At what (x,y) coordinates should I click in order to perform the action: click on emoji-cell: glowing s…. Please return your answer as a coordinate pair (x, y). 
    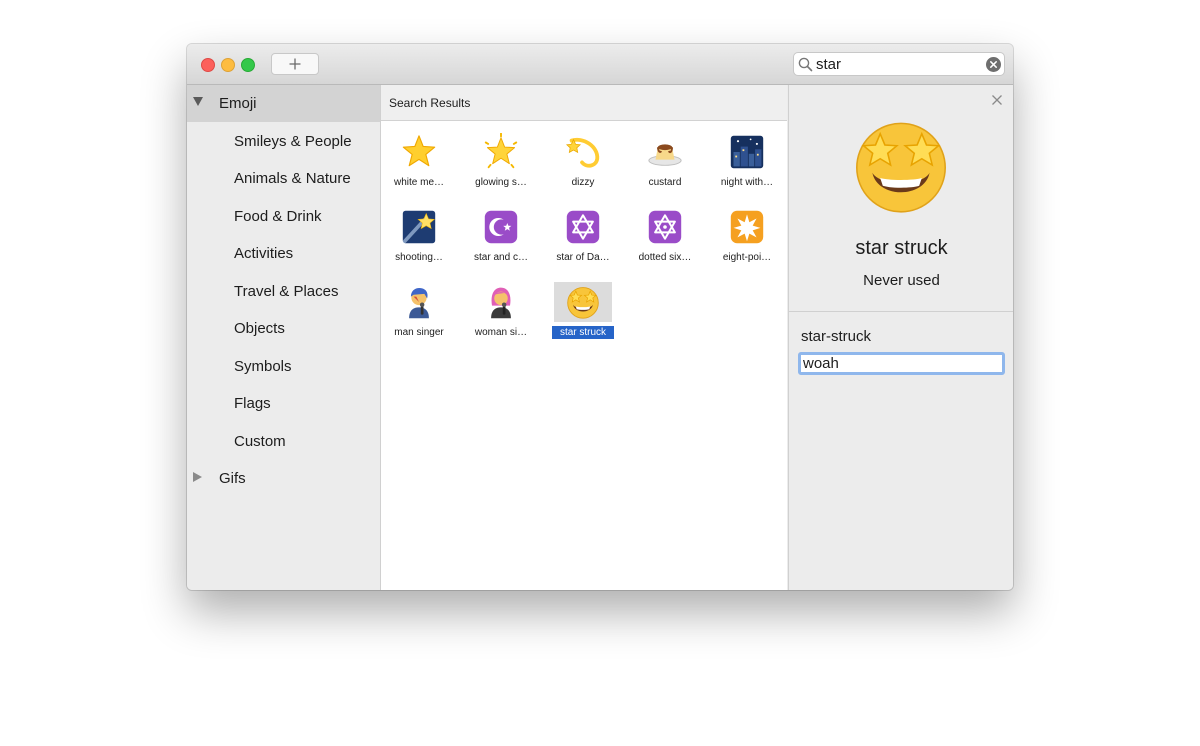
    Looking at the image, I should click on (501, 162).